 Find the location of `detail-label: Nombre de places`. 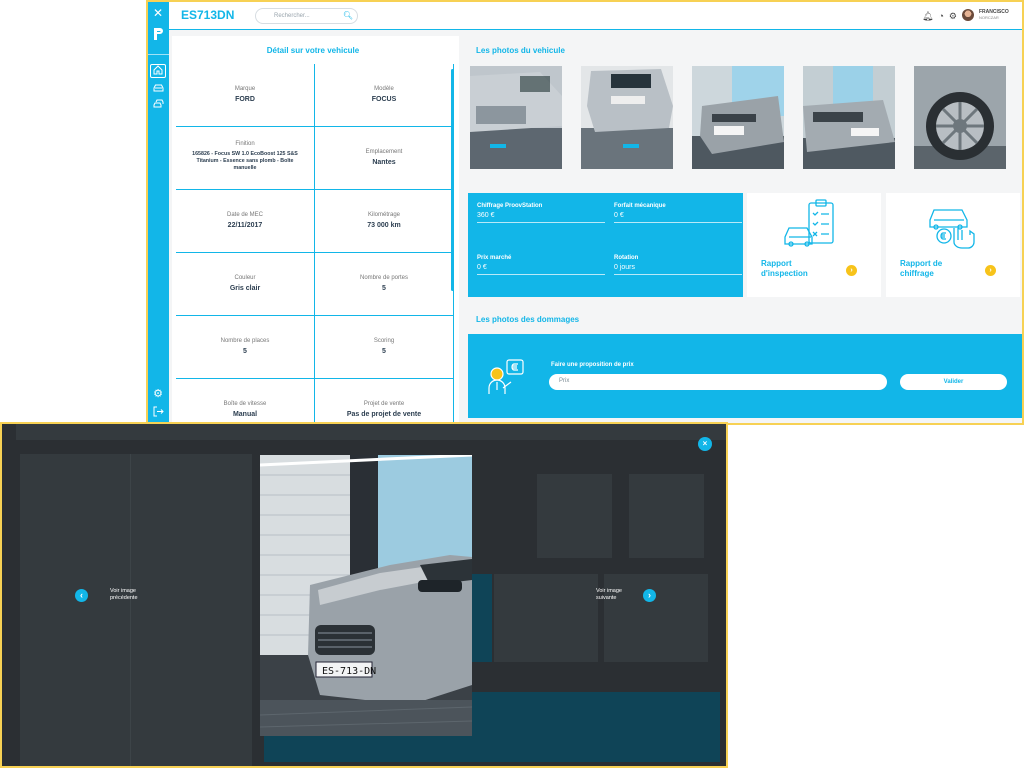

detail-label: Nombre de places is located at coordinates (245, 341).